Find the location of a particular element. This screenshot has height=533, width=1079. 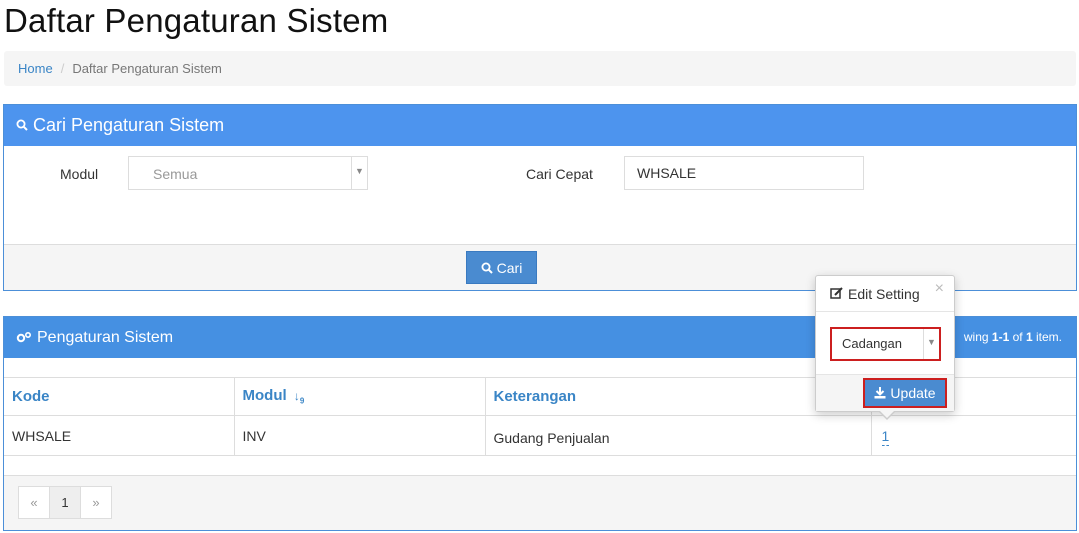

quick-search-input: WHSALE is located at coordinates (744, 173).